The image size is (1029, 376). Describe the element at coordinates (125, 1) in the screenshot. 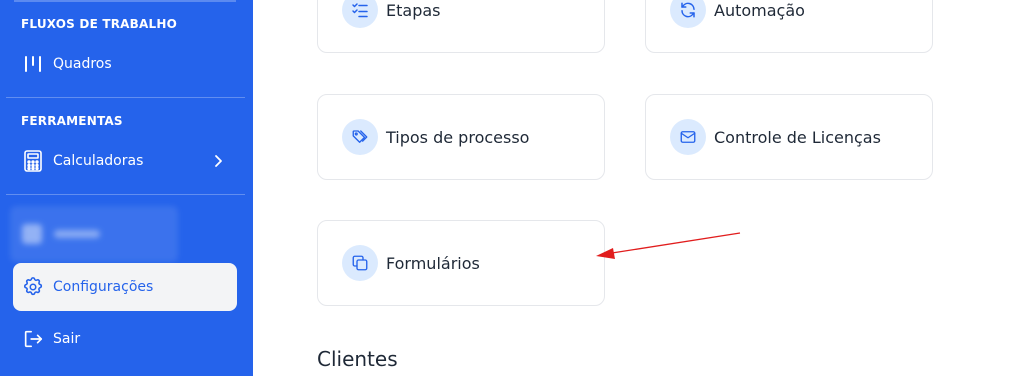

I see `sidebar-top-divider` at that location.